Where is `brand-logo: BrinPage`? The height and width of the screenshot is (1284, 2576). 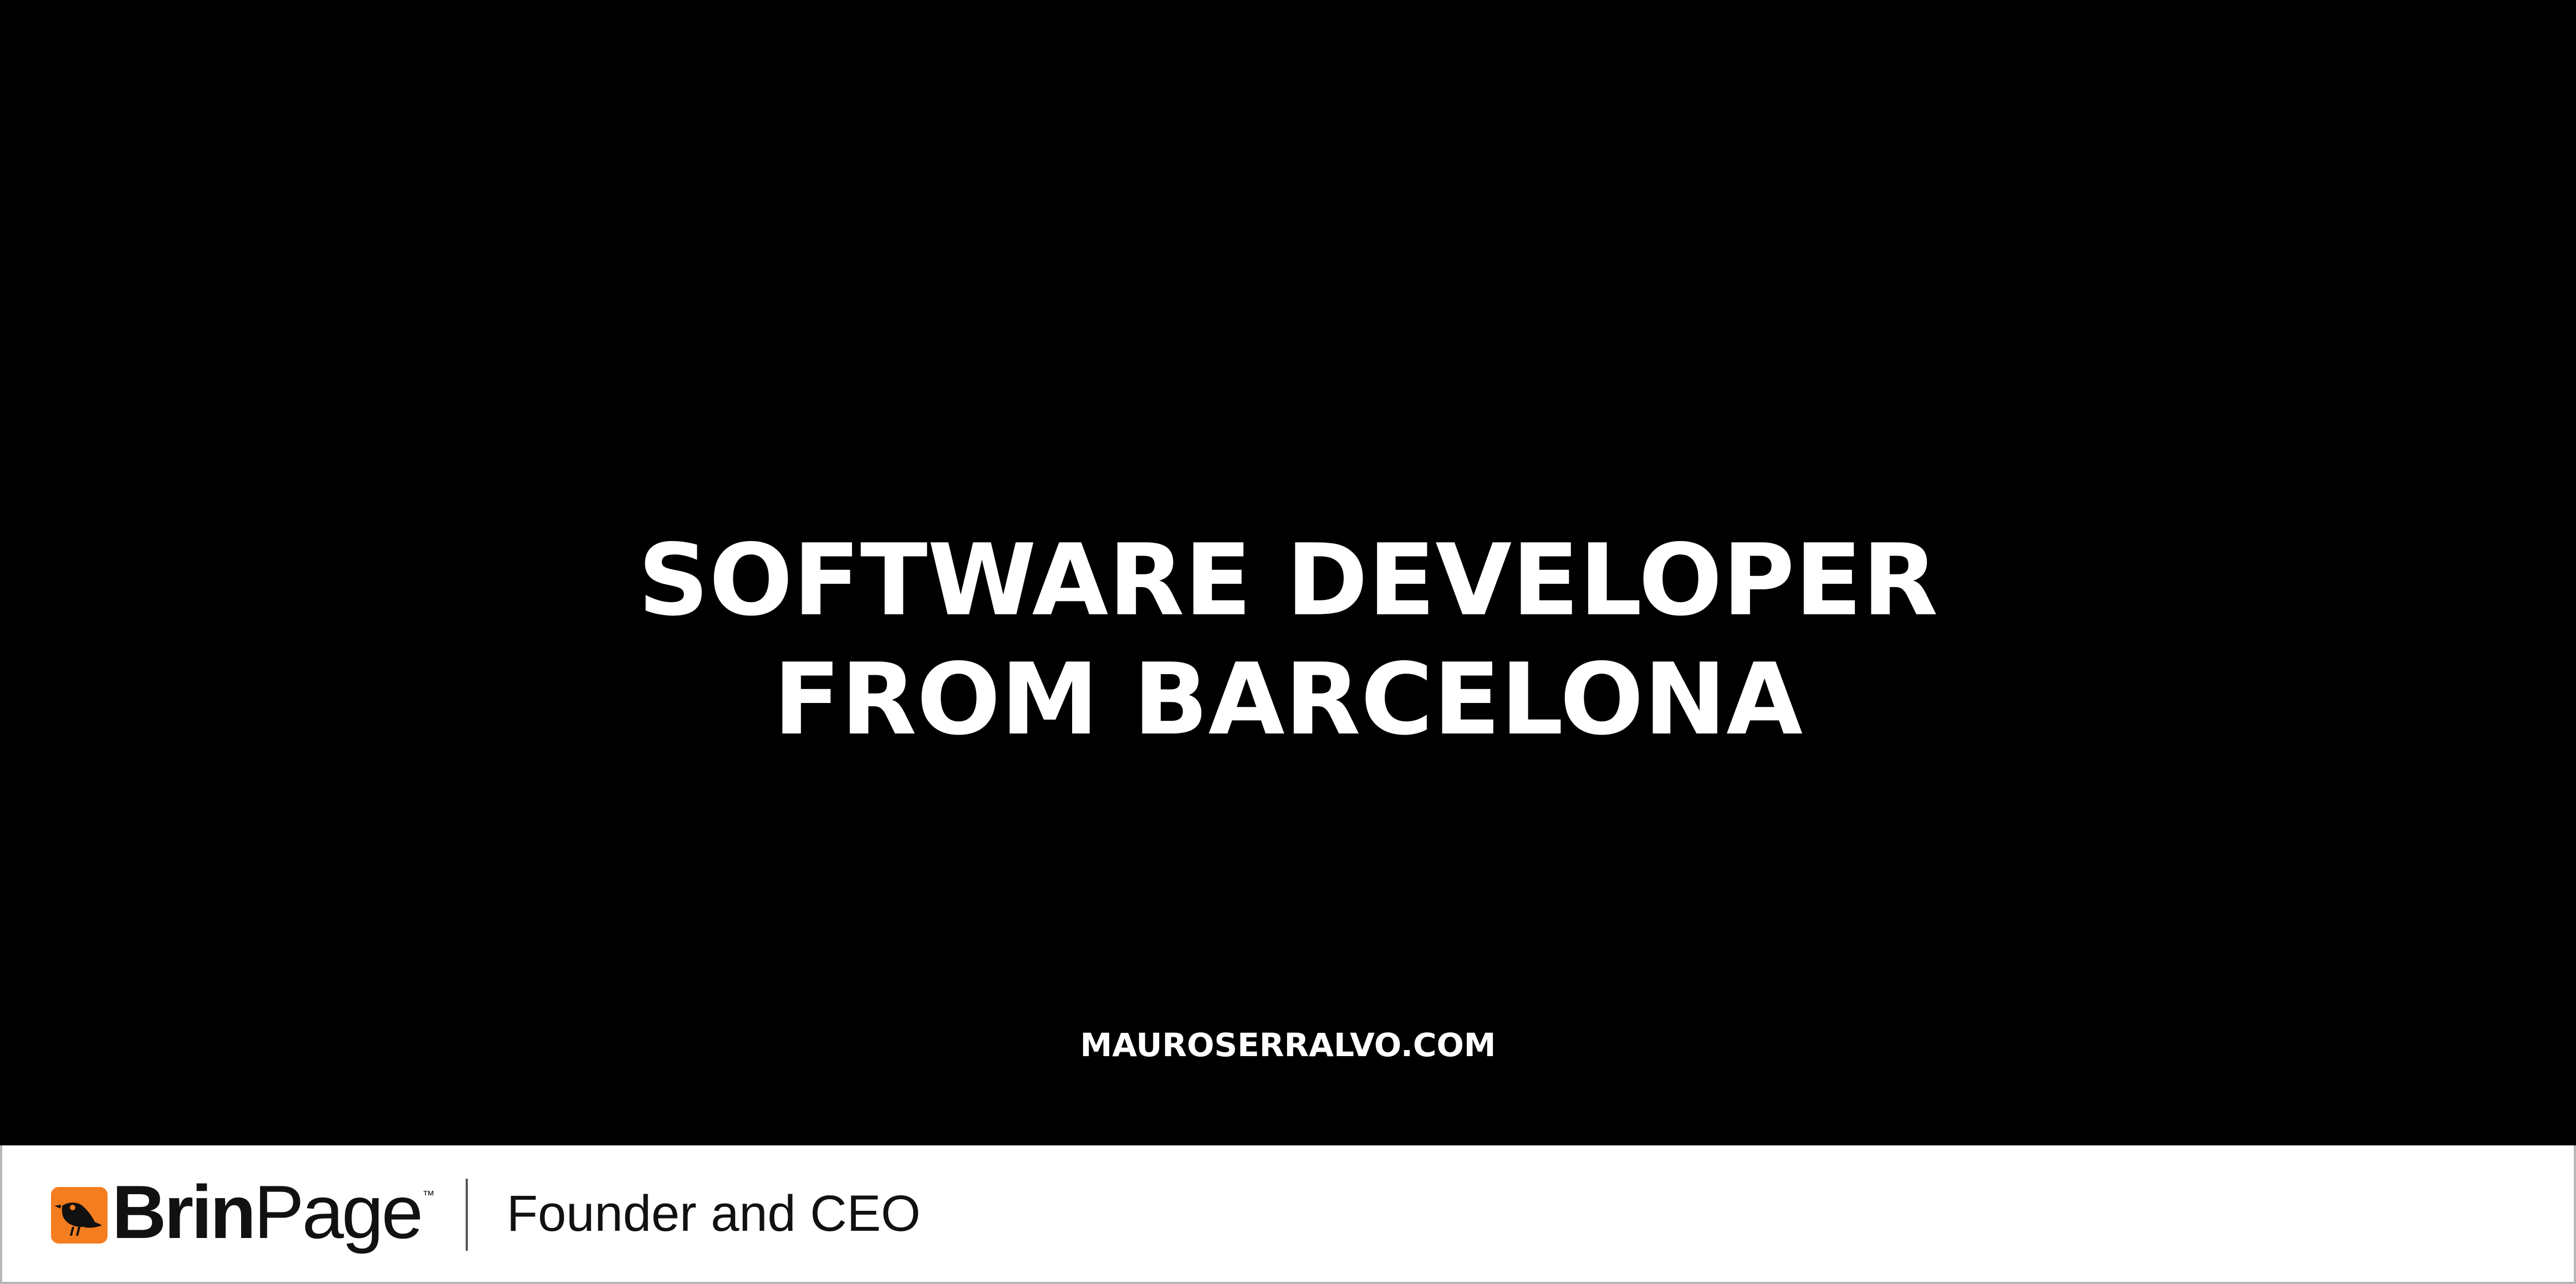
brand-logo: BrinPage is located at coordinates (268, 1212).